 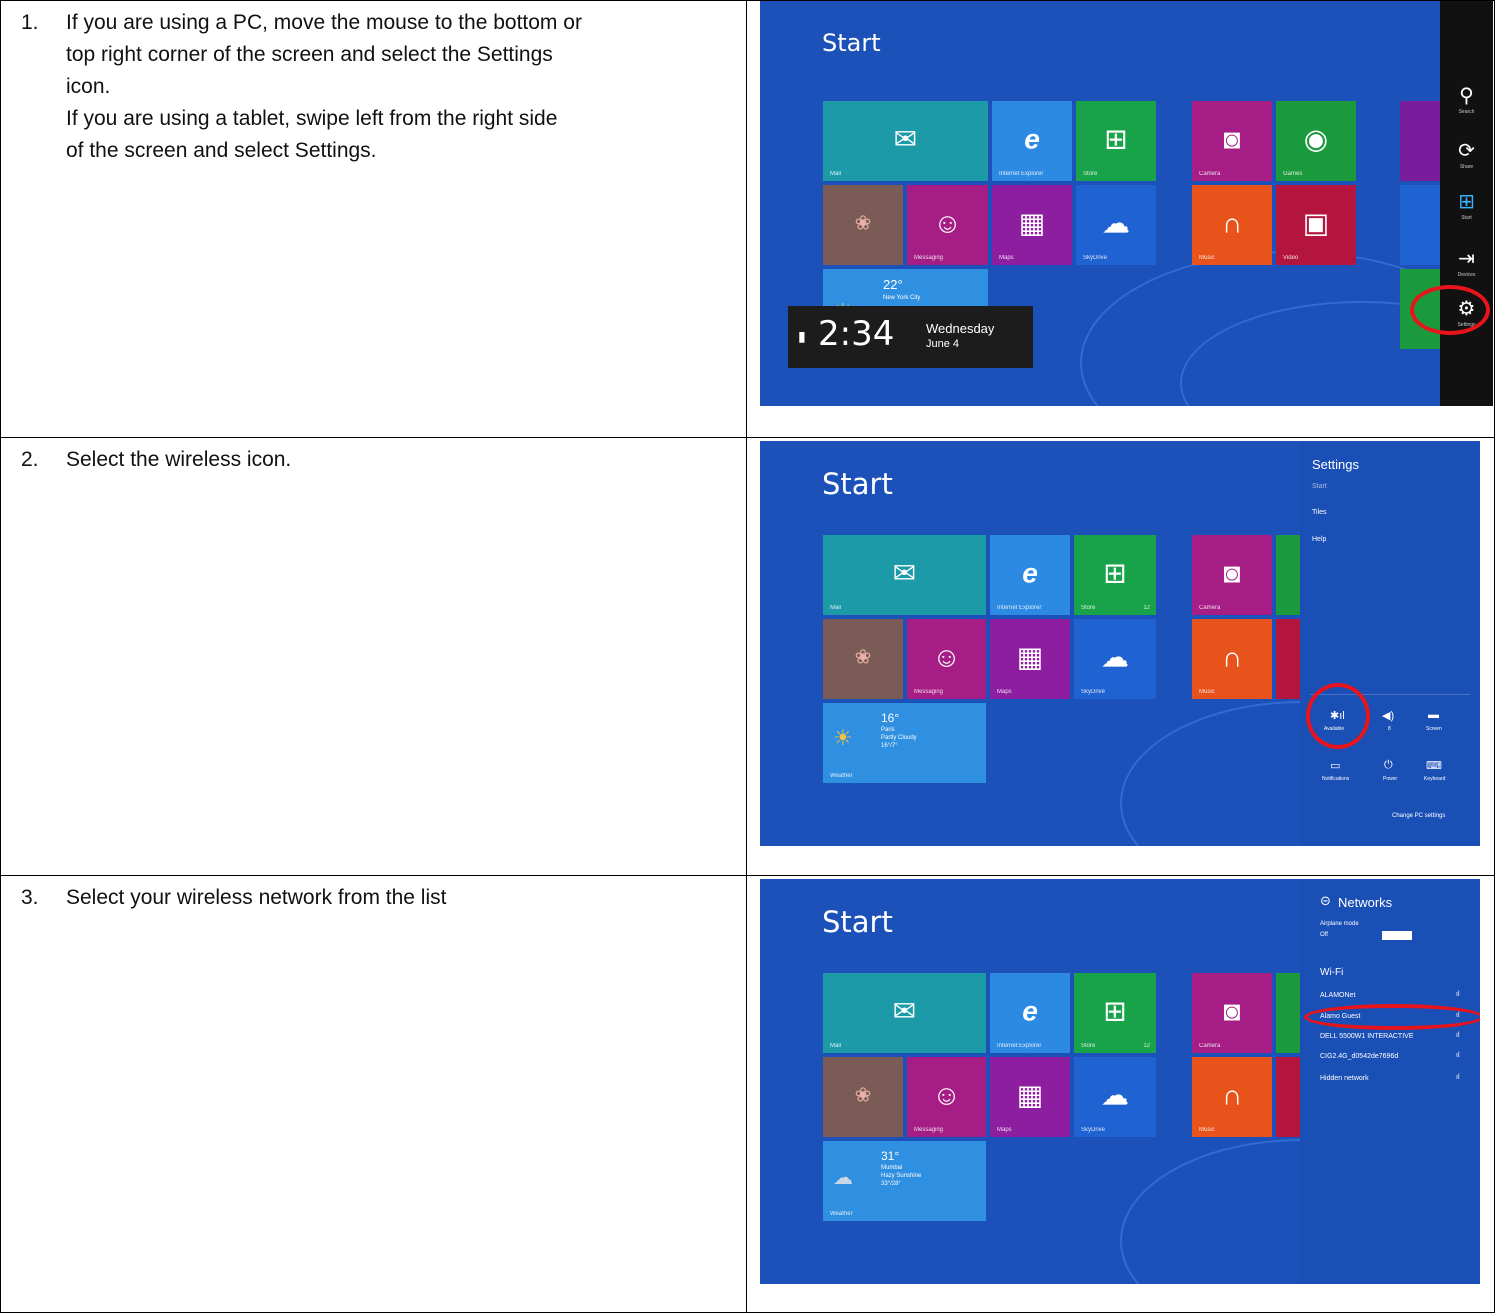 What do you see at coordinates (943, 344) in the screenshot?
I see `clock-date: June 4` at bounding box center [943, 344].